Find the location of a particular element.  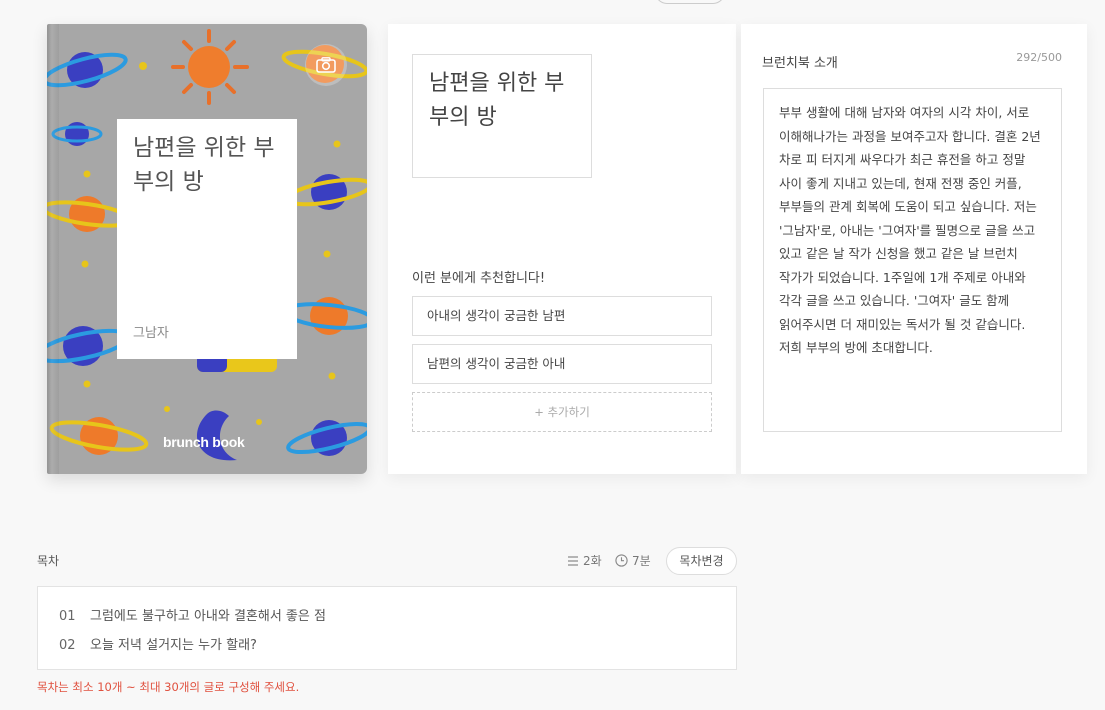

intro-char-count: 292/500 is located at coordinates (1039, 57).